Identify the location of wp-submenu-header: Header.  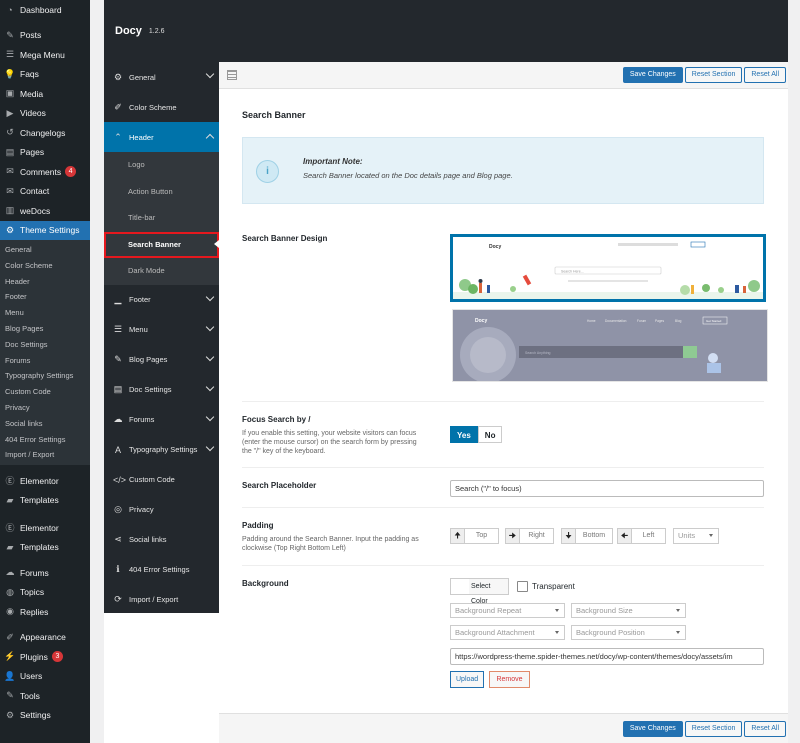
(45, 282).